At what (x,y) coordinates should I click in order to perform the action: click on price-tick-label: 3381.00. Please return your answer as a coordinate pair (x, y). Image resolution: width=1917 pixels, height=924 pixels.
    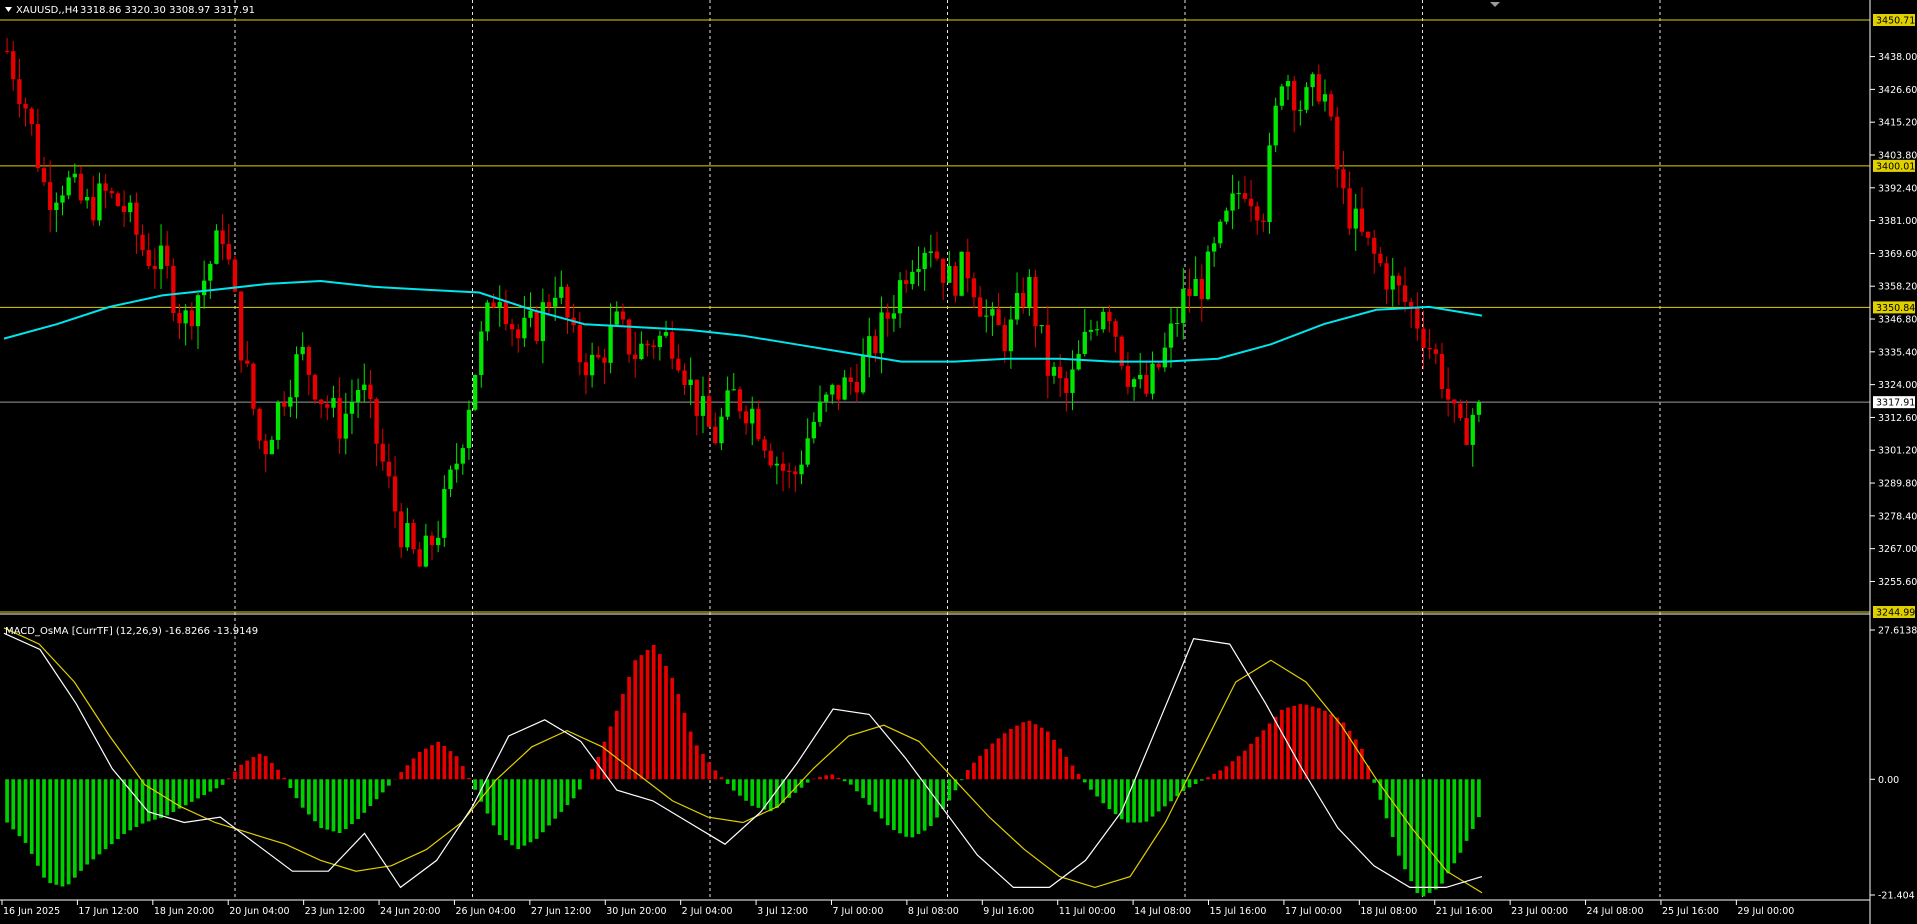
    Looking at the image, I should click on (1897, 221).